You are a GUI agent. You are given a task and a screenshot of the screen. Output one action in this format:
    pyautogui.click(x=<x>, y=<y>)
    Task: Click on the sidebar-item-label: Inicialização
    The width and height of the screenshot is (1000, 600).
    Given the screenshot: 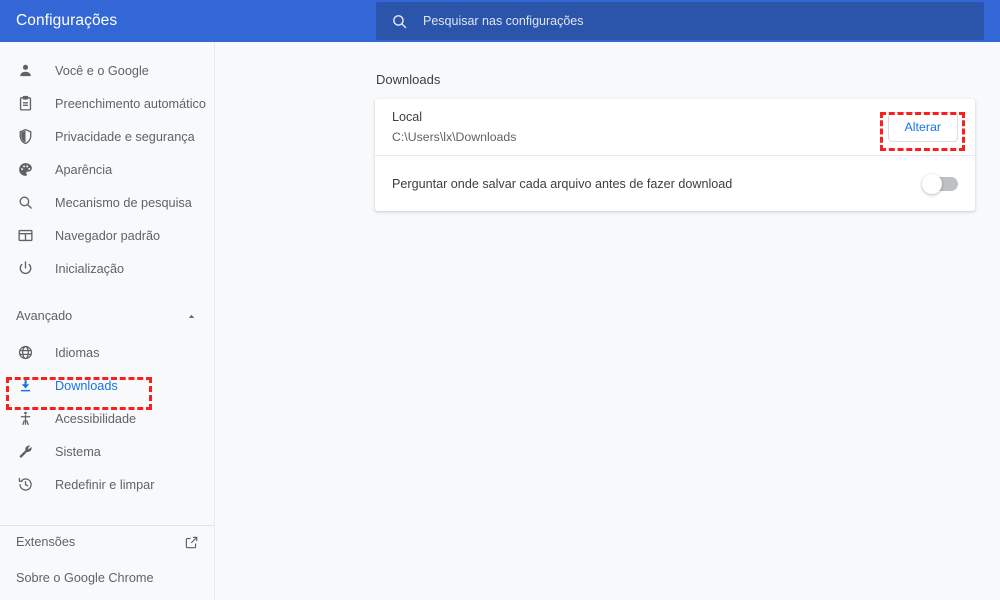 What is the action you would take?
    pyautogui.click(x=90, y=268)
    